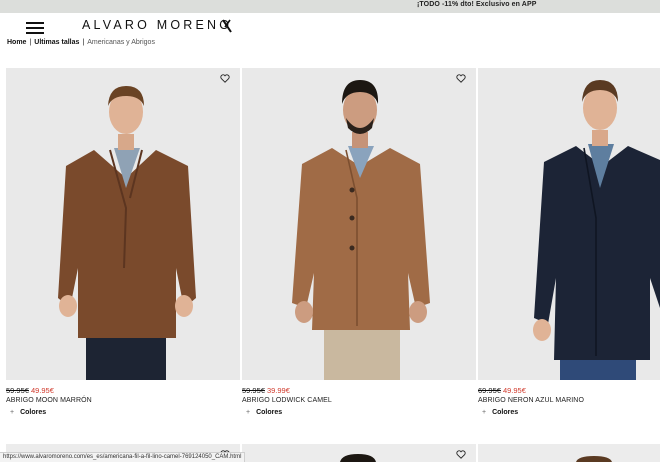 The image size is (660, 462). I want to click on logo-mark-icon, so click(227, 26).